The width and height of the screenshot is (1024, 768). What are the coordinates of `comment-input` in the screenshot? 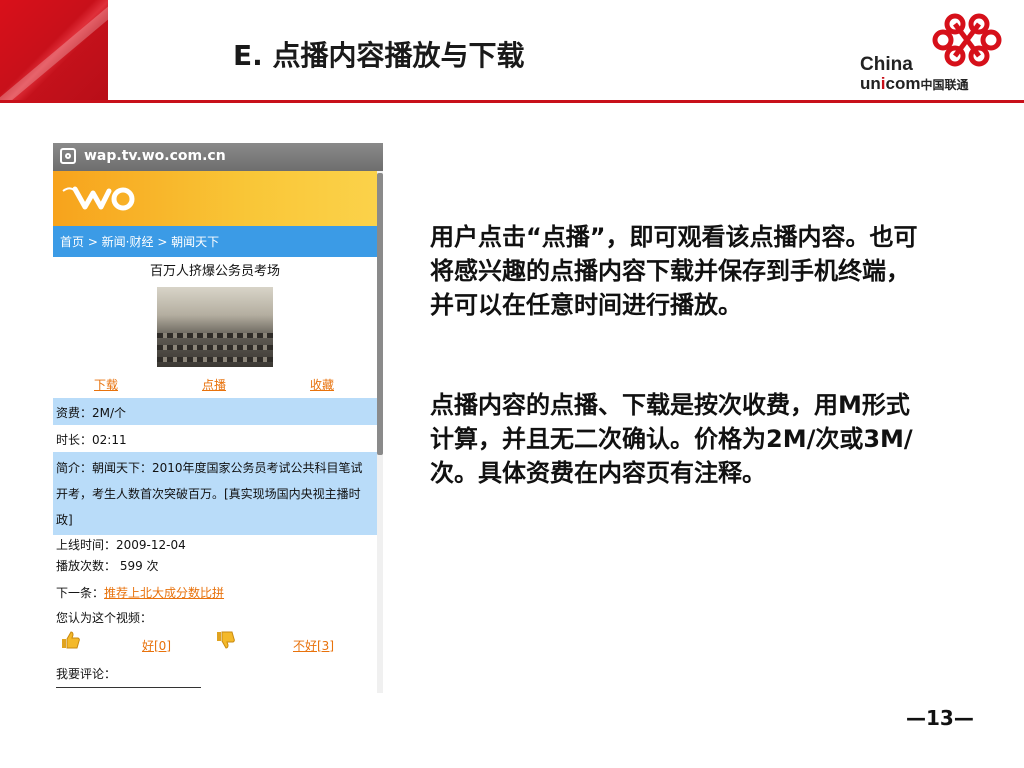 It's located at (128, 690).